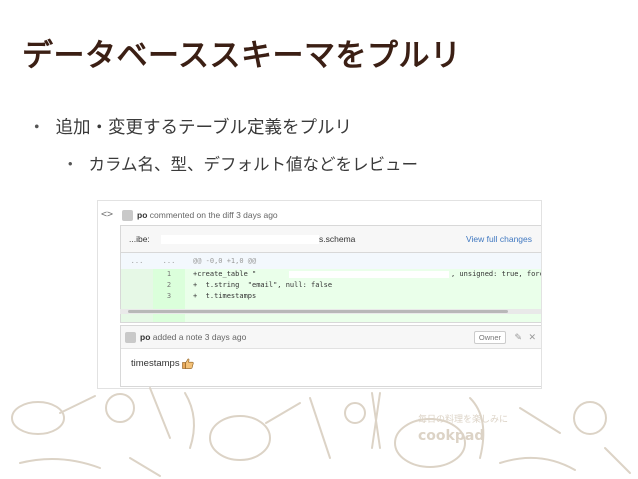 The image size is (638, 479). I want to click on bullet-text-2: カラム名、型、デフォルト値などをレビュー, so click(253, 164).